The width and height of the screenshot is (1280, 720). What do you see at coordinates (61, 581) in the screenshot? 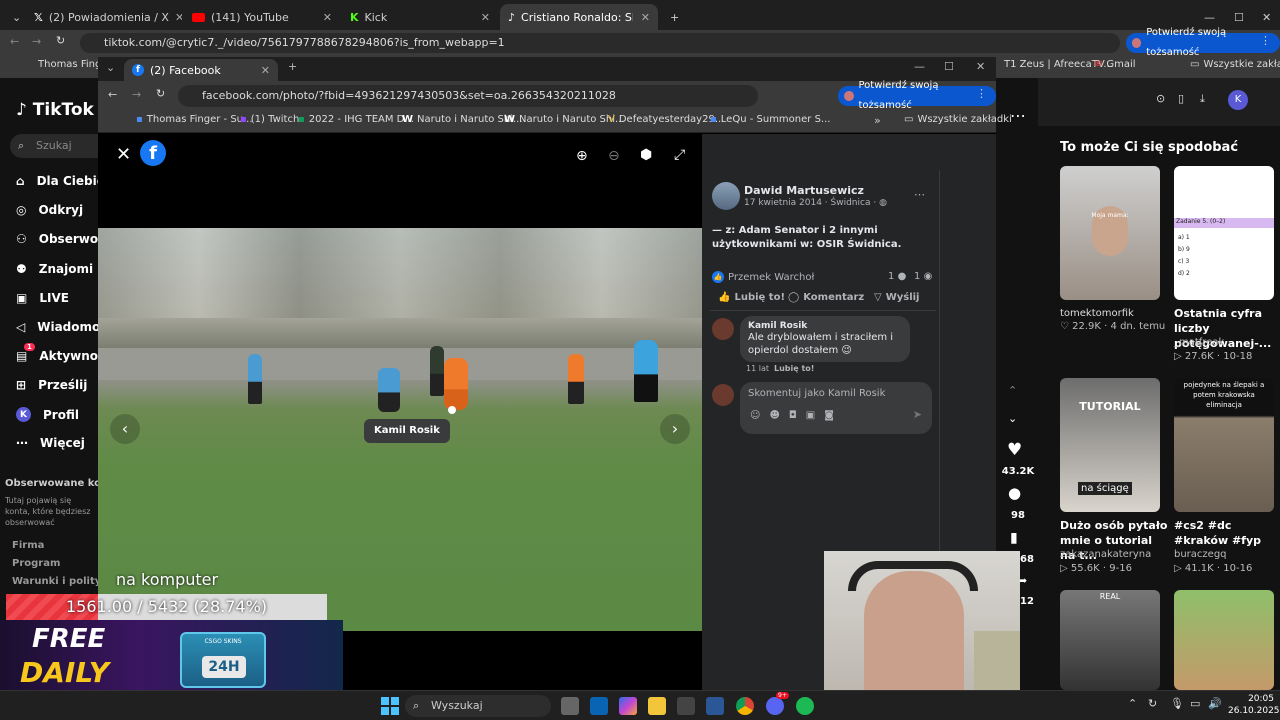
I see `footer-link-terms: Warunki i polityki` at bounding box center [61, 581].